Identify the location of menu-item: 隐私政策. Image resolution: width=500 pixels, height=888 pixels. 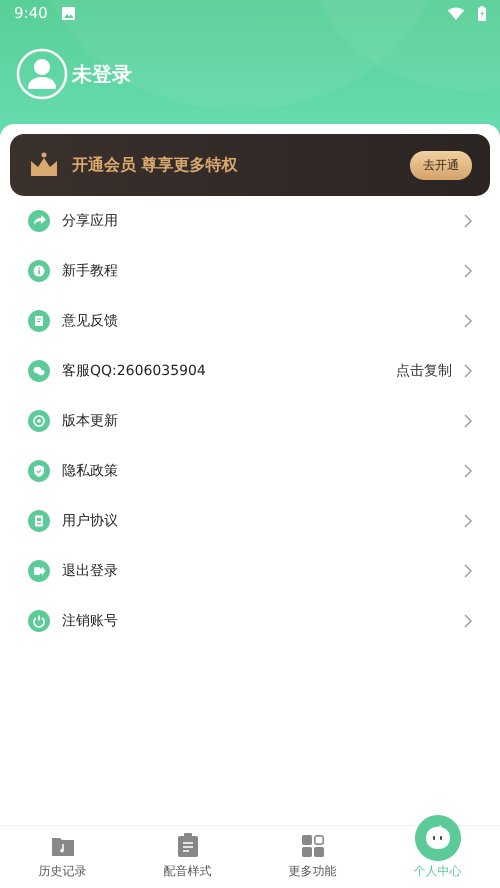
(250, 471).